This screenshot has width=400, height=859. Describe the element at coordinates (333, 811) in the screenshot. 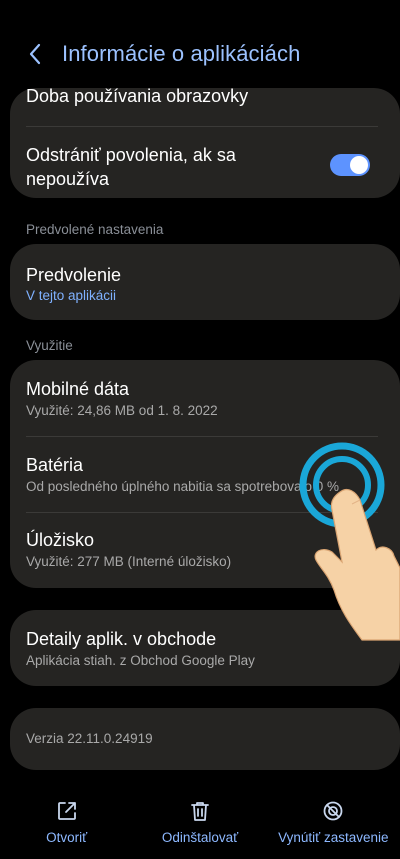

I see `stop-circle-icon` at that location.